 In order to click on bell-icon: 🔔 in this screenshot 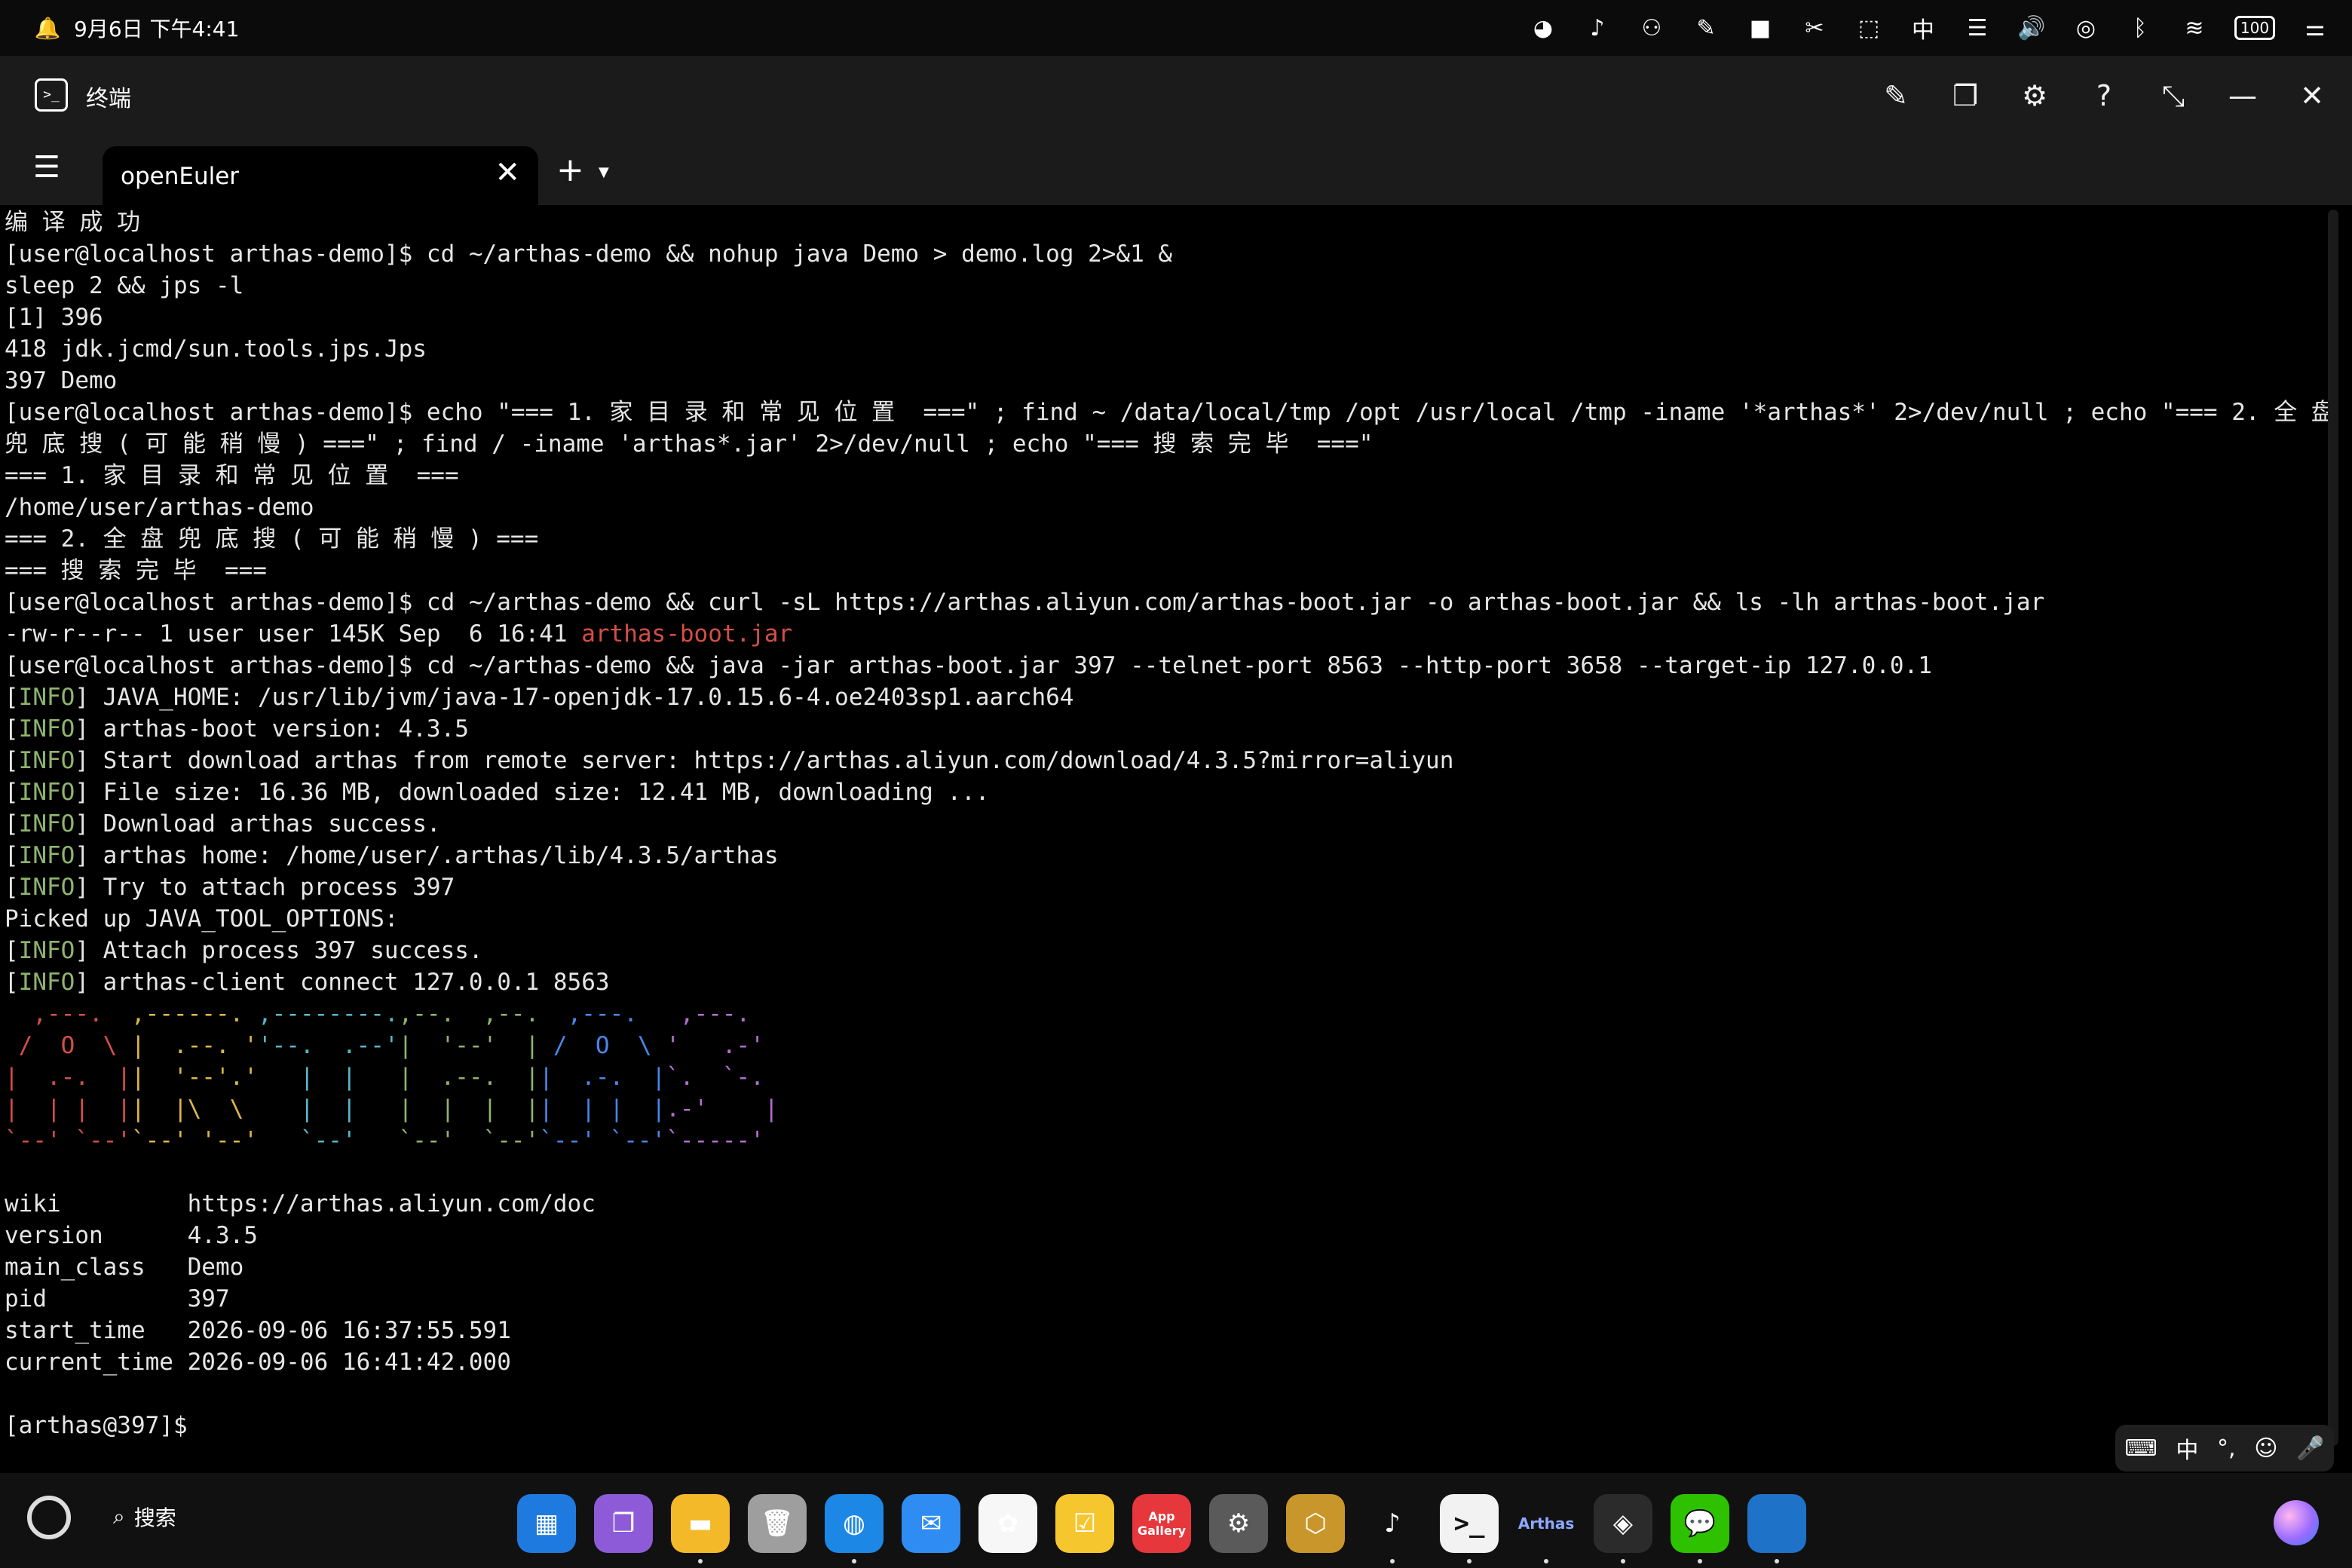, I will do `click(47, 28)`.